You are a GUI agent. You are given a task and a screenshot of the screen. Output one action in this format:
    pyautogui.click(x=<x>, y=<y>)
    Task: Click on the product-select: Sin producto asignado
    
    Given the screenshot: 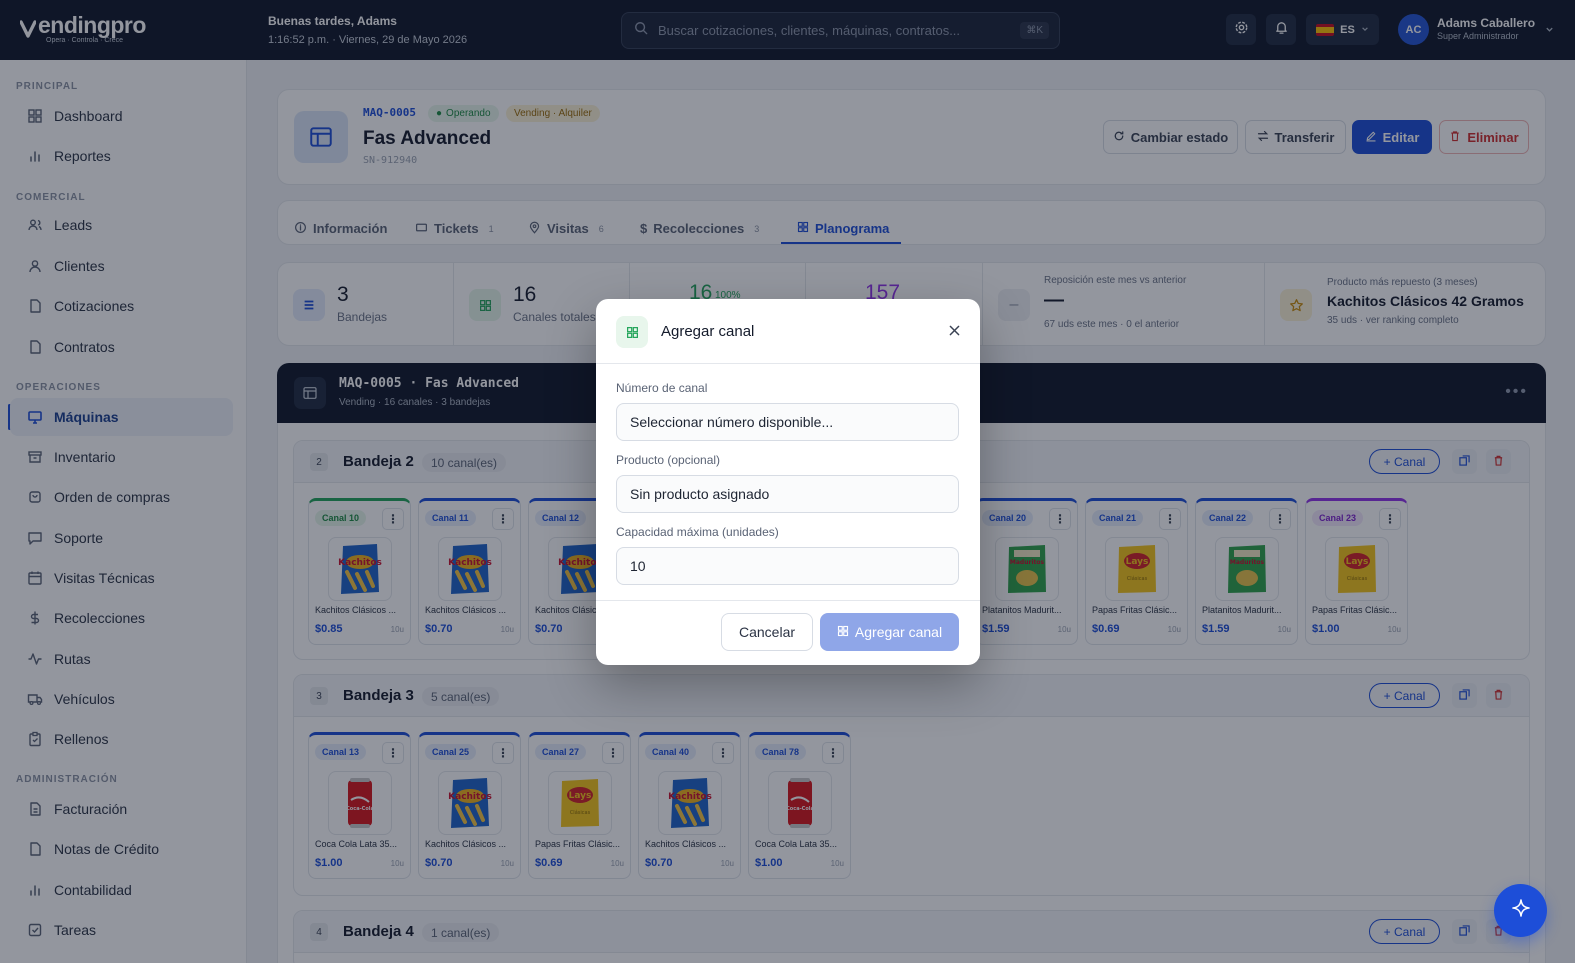 What is the action you would take?
    pyautogui.click(x=787, y=494)
    